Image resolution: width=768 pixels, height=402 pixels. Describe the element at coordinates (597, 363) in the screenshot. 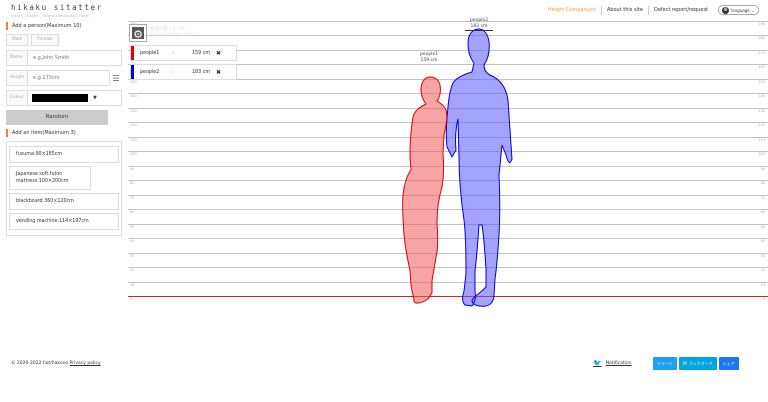

I see `twitter-icon: 🐦` at that location.